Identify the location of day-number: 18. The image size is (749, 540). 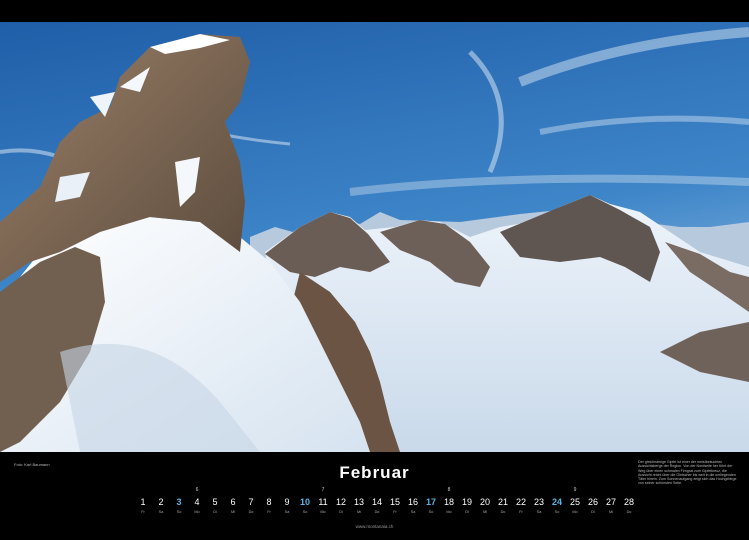
(448, 502).